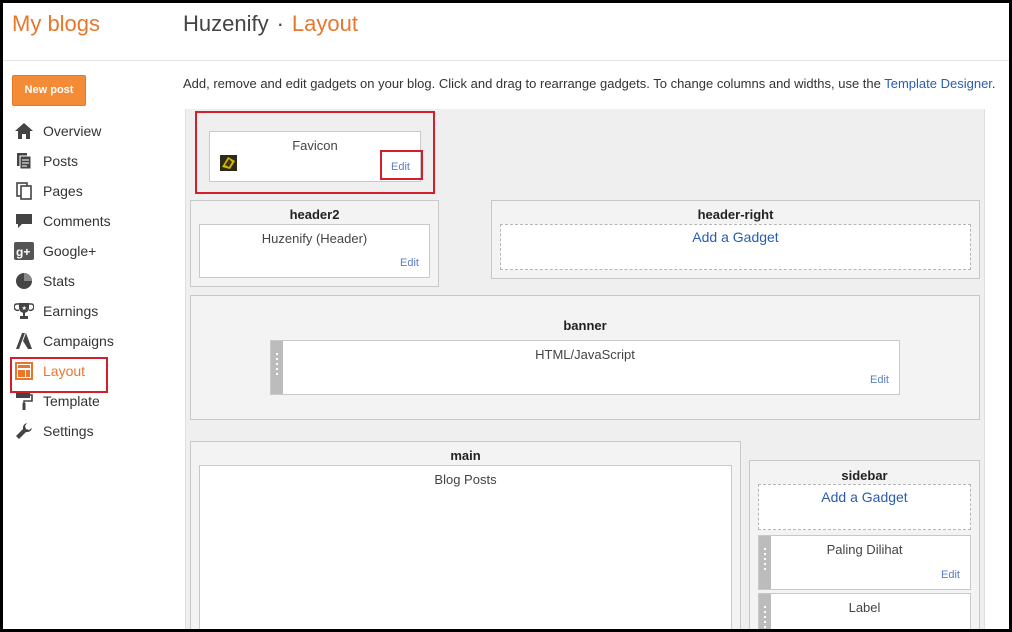 Image resolution: width=1012 pixels, height=632 pixels. I want to click on gadget-name: Huzenify (Header), so click(314, 238).